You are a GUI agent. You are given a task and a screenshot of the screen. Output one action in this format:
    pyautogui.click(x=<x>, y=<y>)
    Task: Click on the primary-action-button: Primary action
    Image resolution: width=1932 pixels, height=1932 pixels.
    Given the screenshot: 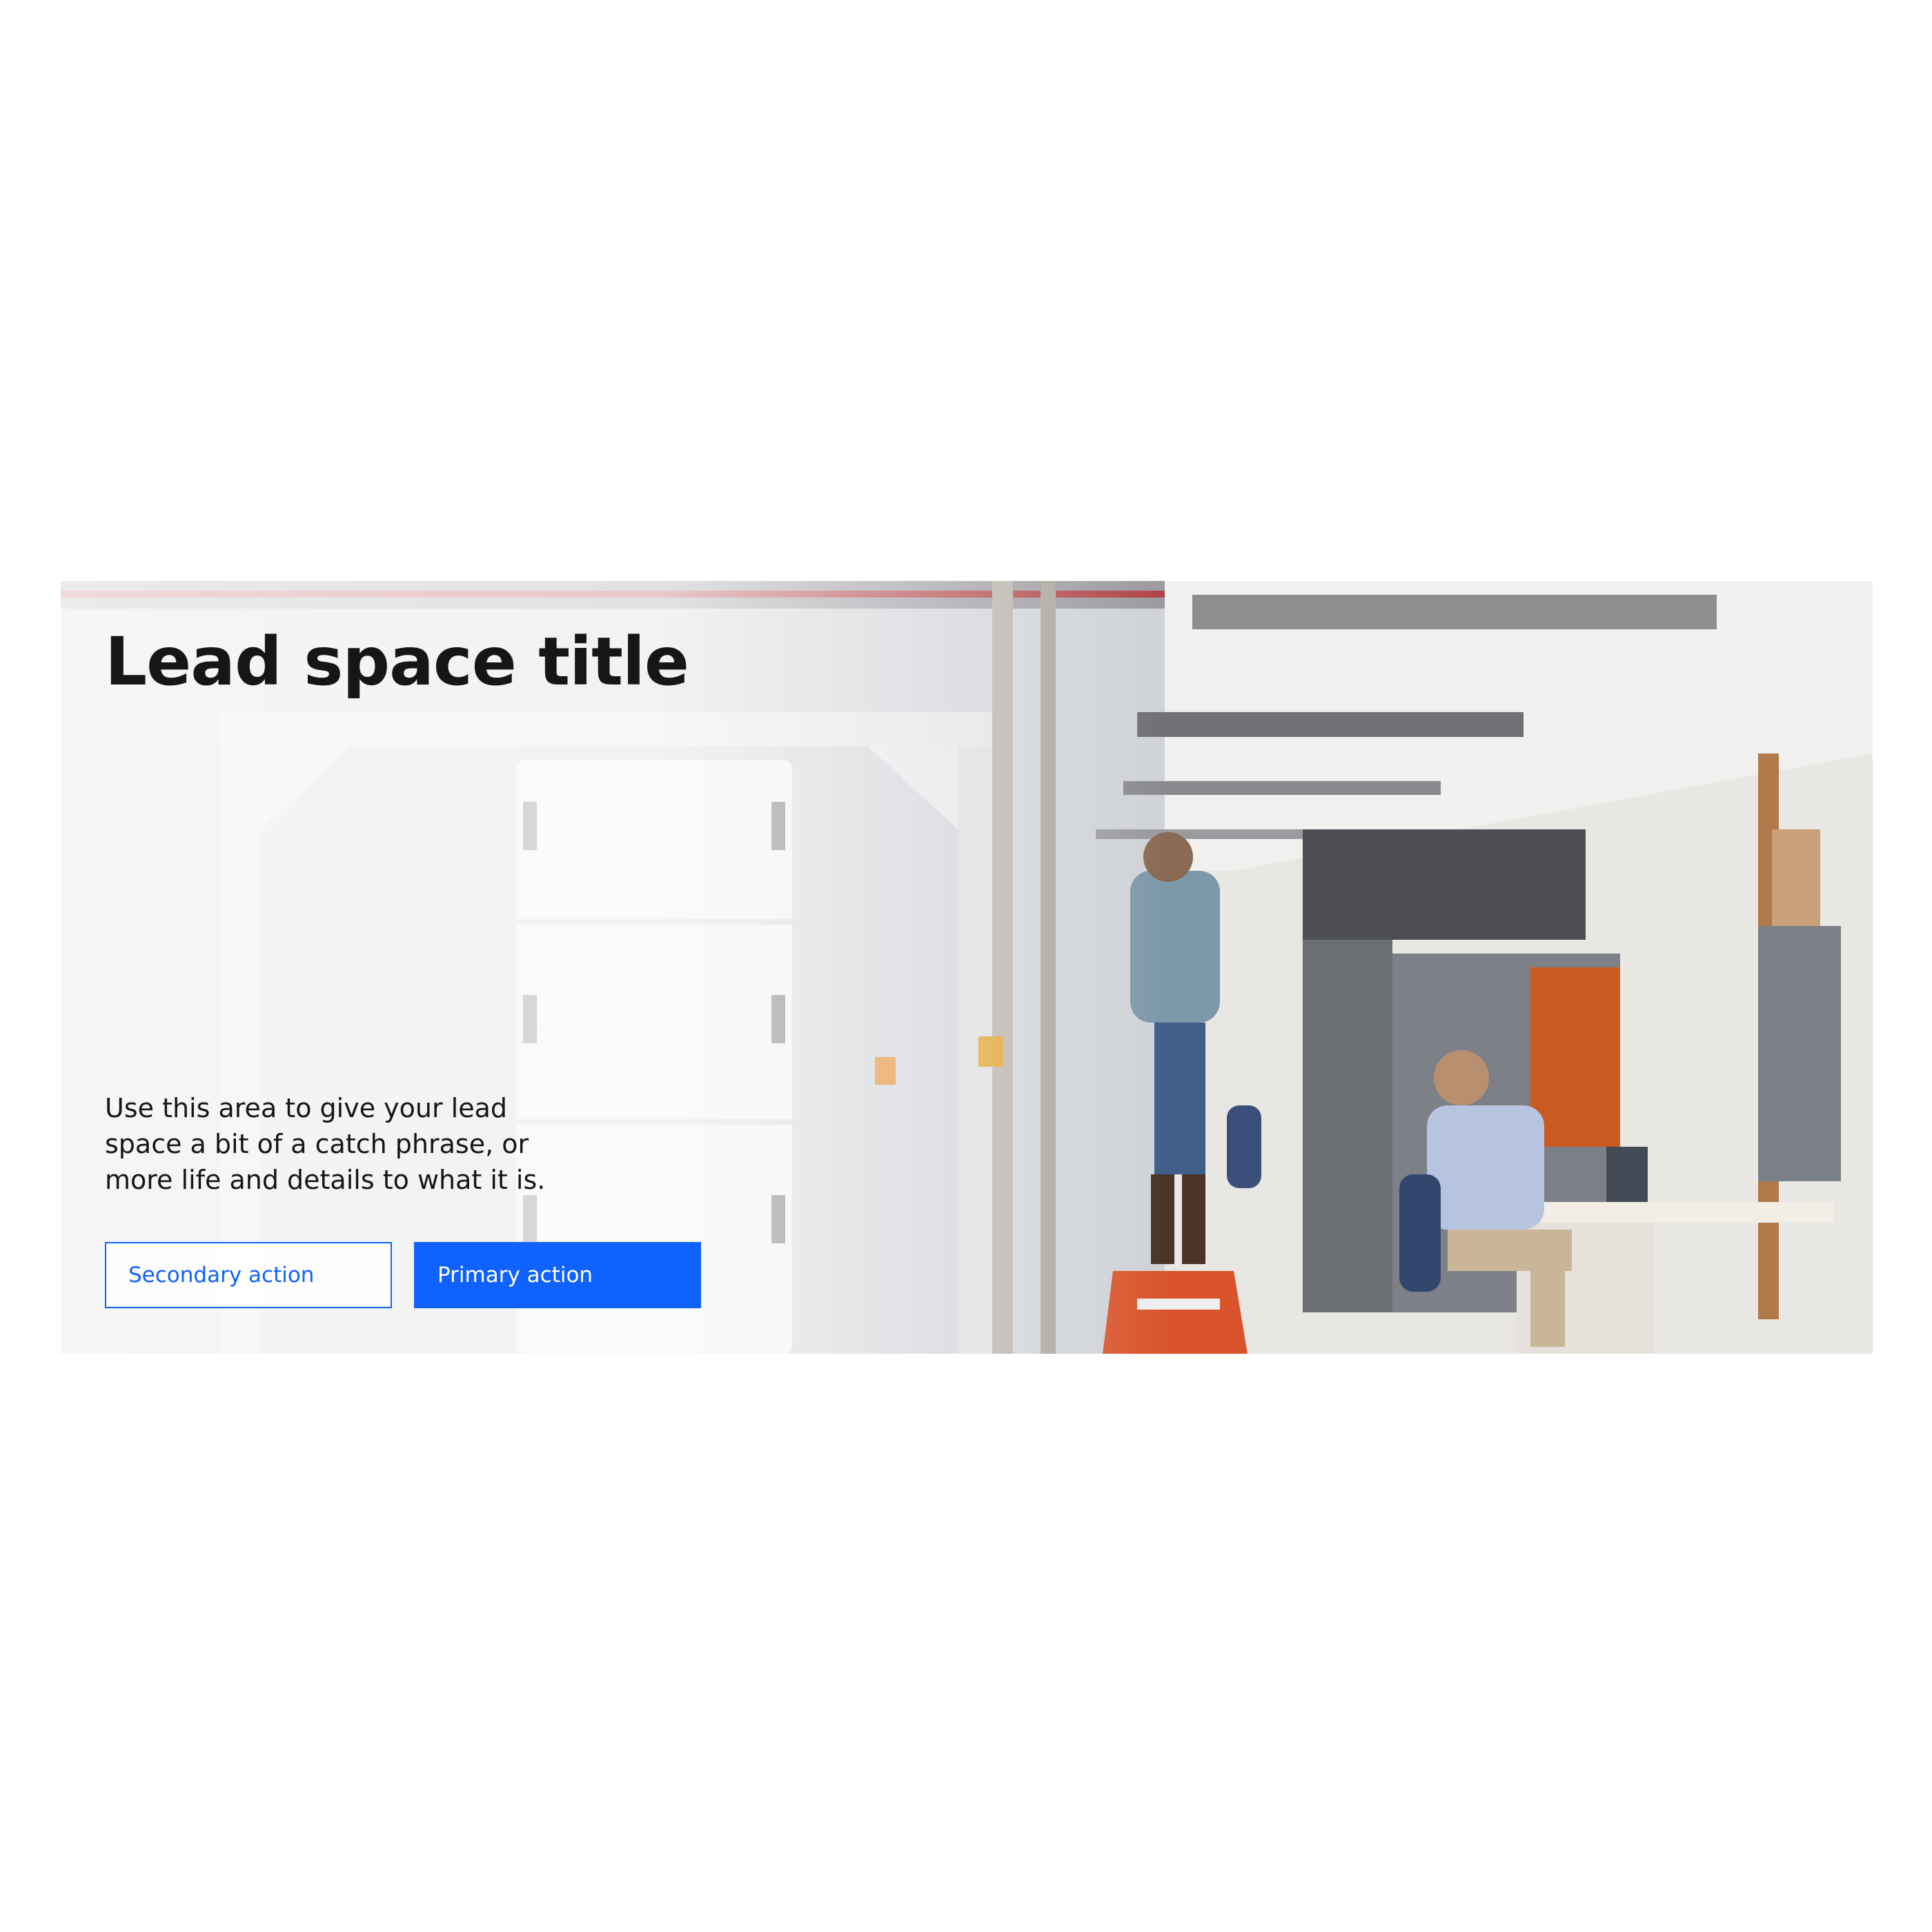 What is the action you would take?
    pyautogui.click(x=557, y=1275)
    